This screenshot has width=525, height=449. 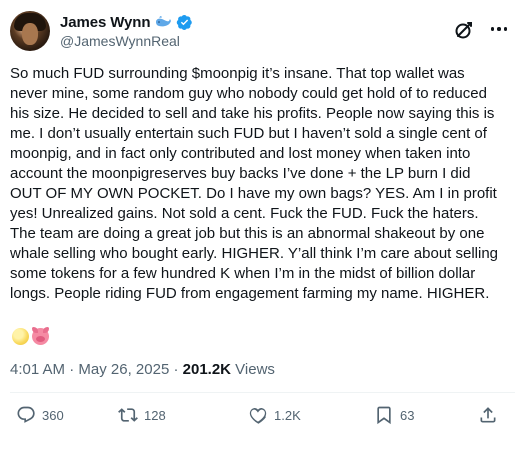 What do you see at coordinates (163, 22) in the screenshot?
I see `whale-icon` at bounding box center [163, 22].